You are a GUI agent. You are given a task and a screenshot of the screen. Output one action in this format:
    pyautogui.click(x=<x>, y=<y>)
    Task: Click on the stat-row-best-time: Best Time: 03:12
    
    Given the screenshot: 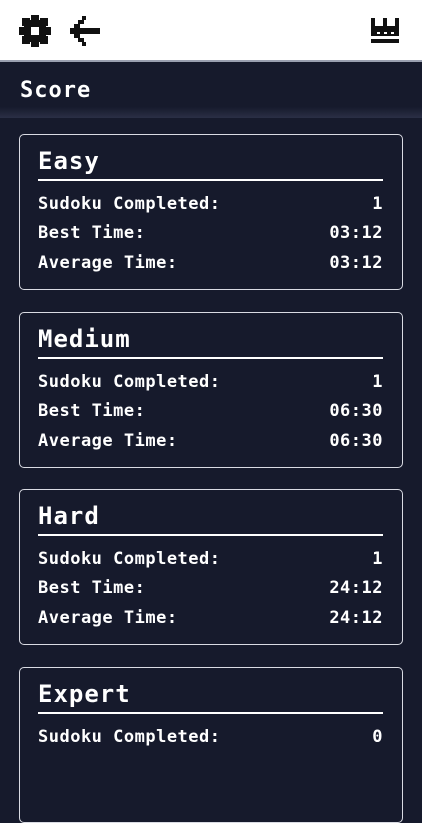 What is the action you would take?
    pyautogui.click(x=210, y=236)
    